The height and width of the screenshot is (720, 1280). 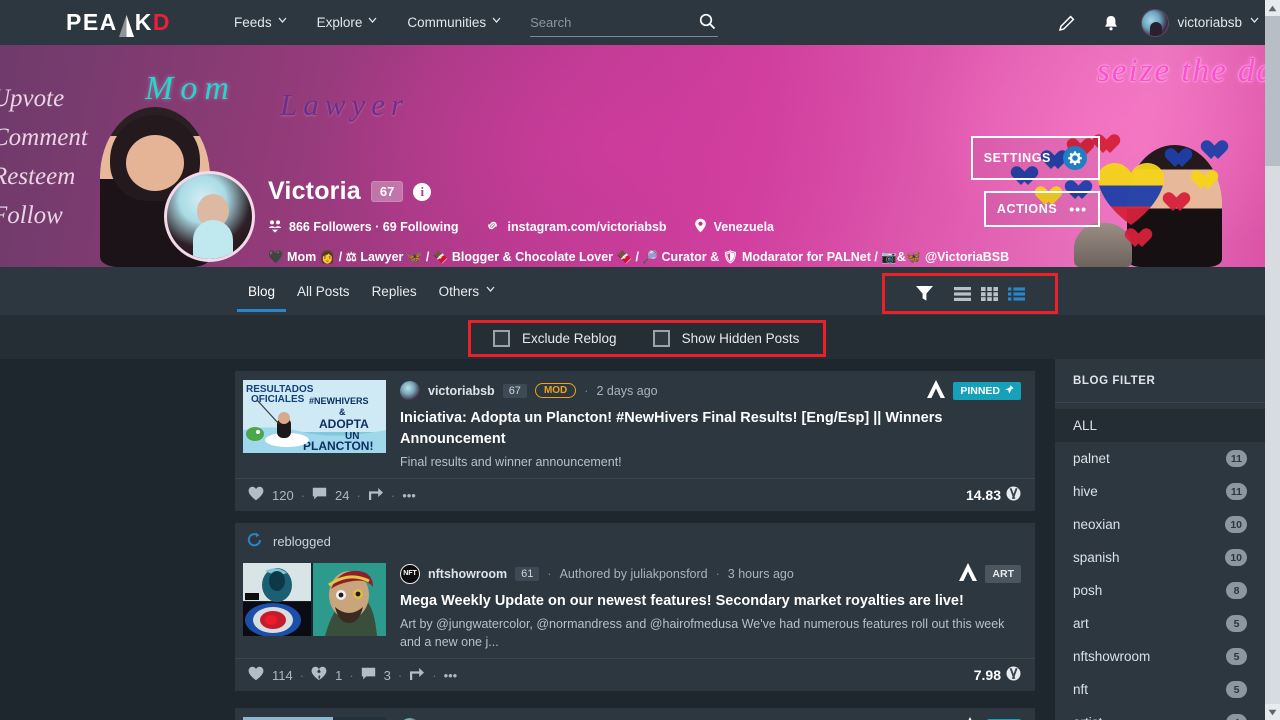 What do you see at coordinates (209, 216) in the screenshot?
I see `profile-avatar` at bounding box center [209, 216].